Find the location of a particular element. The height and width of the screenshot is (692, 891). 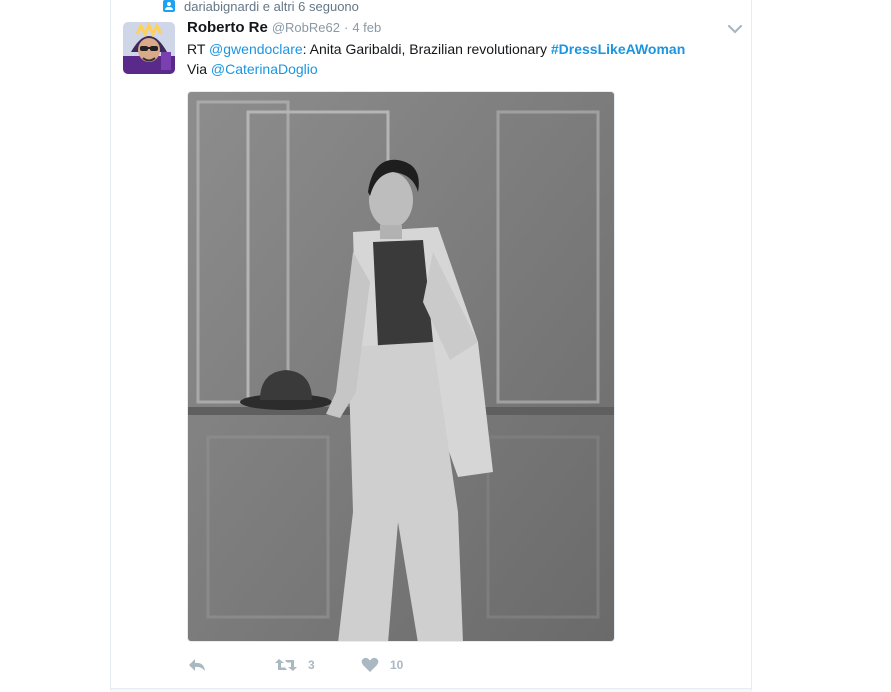

retweet-count: 3 is located at coordinates (311, 665).